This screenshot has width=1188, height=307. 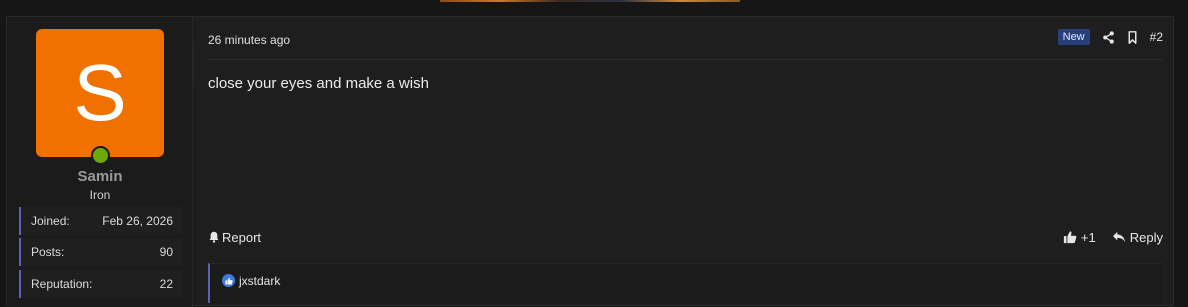 I want to click on post-header-actions: New #2, so click(x=1110, y=37).